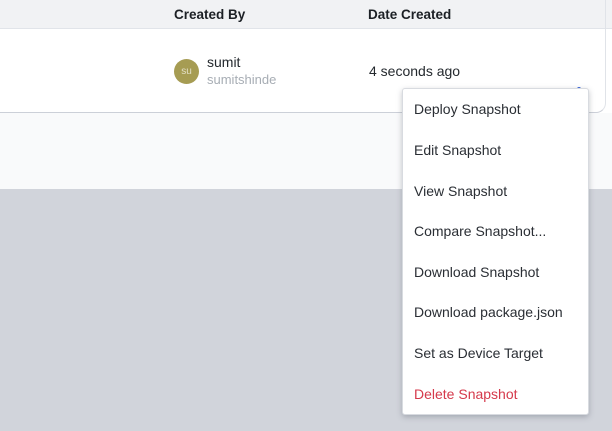 Image resolution: width=612 pixels, height=431 pixels. What do you see at coordinates (224, 62) in the screenshot?
I see `user-name: sumit` at bounding box center [224, 62].